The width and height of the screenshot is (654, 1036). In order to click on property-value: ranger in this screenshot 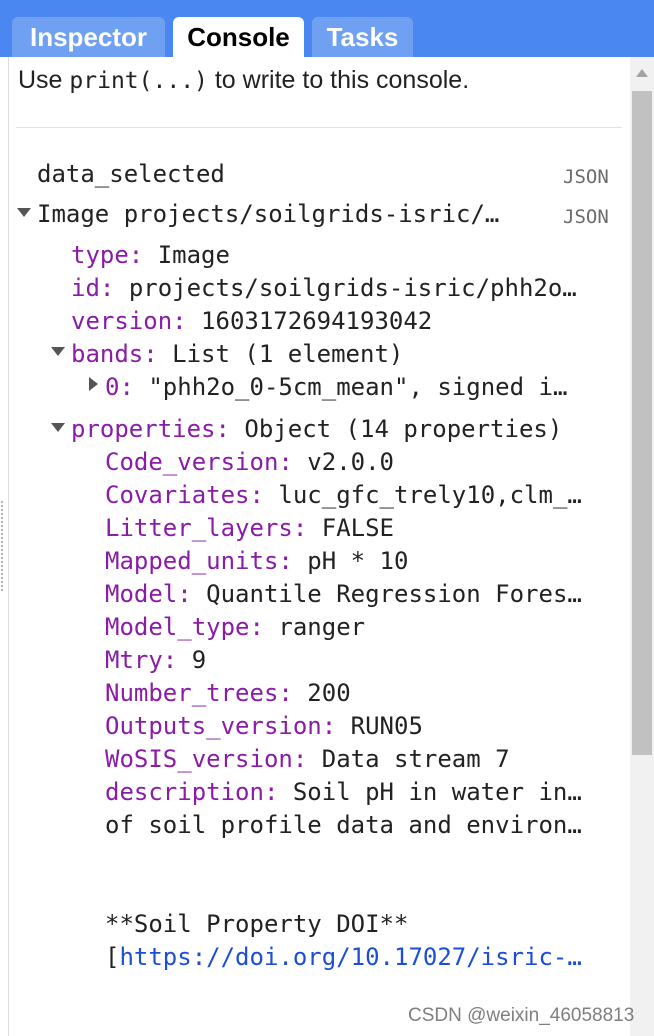, I will do `click(322, 627)`.